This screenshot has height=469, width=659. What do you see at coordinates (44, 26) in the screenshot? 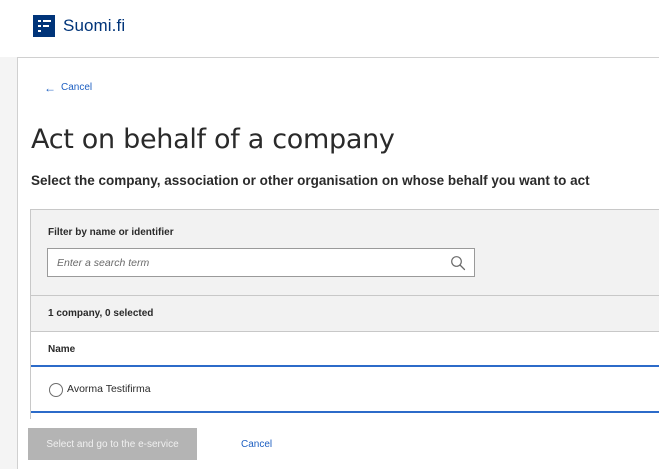
I see `suomi-fi-logo-icon` at bounding box center [44, 26].